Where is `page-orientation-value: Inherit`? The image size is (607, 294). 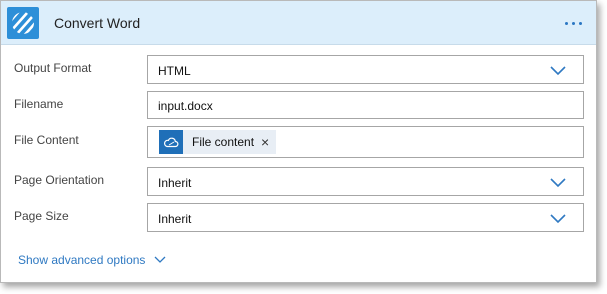
page-orientation-value: Inherit is located at coordinates (175, 183).